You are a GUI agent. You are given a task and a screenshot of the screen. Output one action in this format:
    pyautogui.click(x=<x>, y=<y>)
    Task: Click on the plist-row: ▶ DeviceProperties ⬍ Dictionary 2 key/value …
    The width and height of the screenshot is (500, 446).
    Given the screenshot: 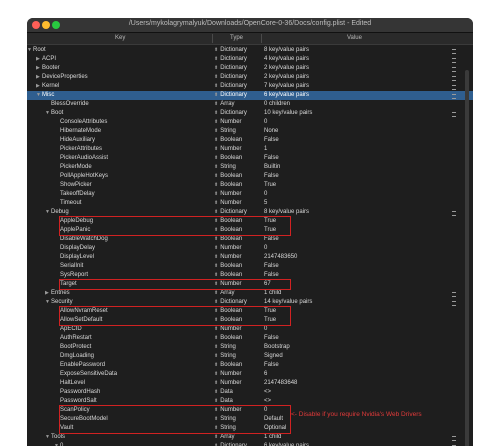 What is the action you would take?
    pyautogui.click(x=250, y=77)
    